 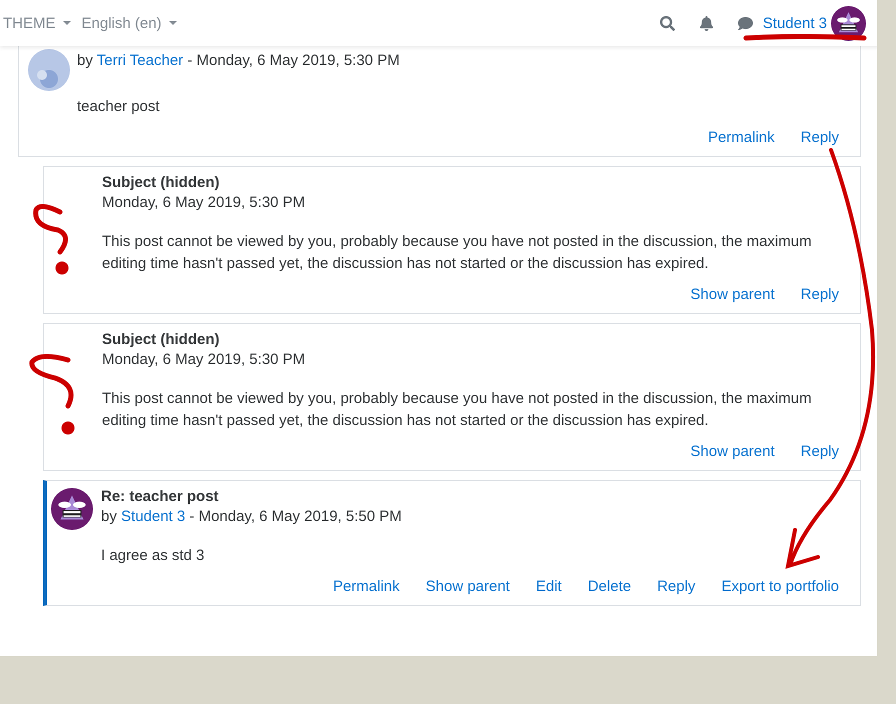 What do you see at coordinates (153, 516) in the screenshot?
I see `author-link: Student 3` at bounding box center [153, 516].